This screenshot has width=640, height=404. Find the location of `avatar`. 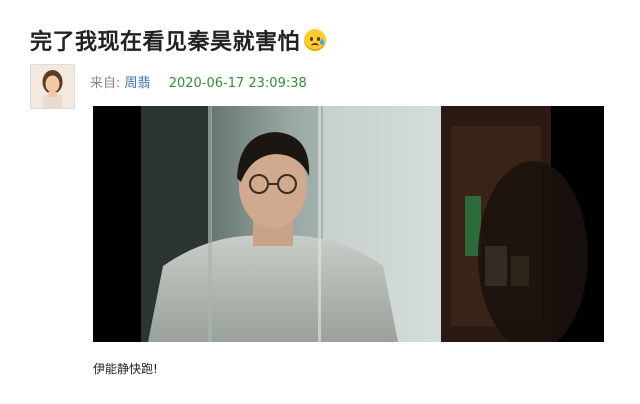

avatar is located at coordinates (52, 86).